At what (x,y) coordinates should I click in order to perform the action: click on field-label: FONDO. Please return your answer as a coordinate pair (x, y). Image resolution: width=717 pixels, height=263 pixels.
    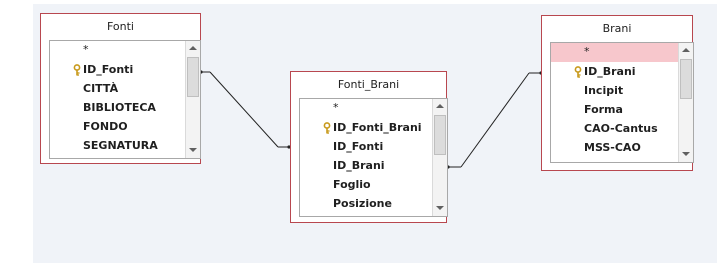
    Looking at the image, I should click on (105, 126).